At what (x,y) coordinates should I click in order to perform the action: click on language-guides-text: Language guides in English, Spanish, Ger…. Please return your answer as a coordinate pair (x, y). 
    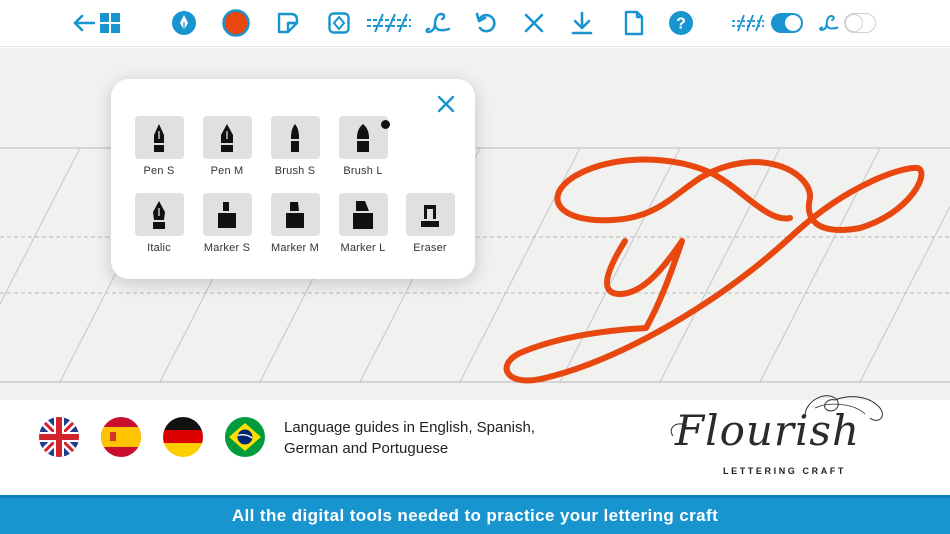
    Looking at the image, I should click on (434, 438).